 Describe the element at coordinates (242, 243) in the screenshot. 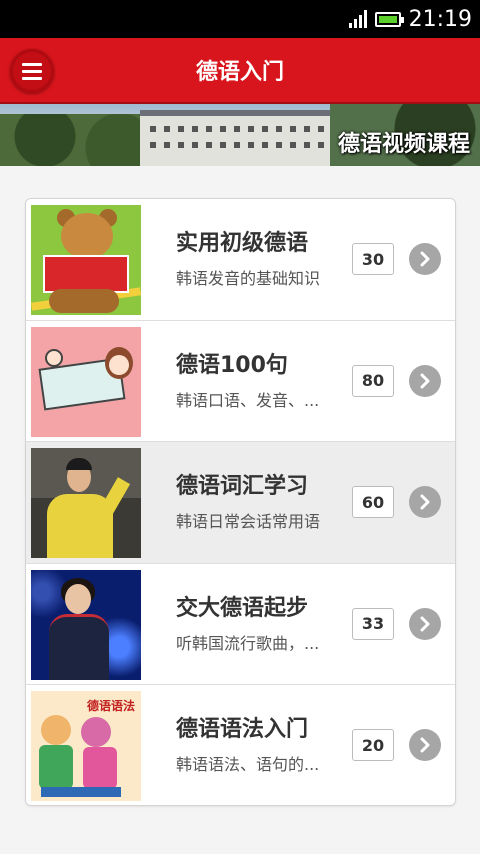

I see `course-title: 实用初级德语` at that location.